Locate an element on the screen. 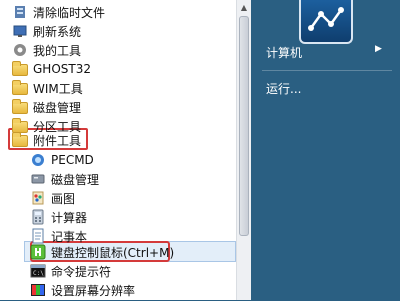 Image resolution: width=400 pixels, height=301 pixels. computer-label: 计算机 is located at coordinates (284, 53).